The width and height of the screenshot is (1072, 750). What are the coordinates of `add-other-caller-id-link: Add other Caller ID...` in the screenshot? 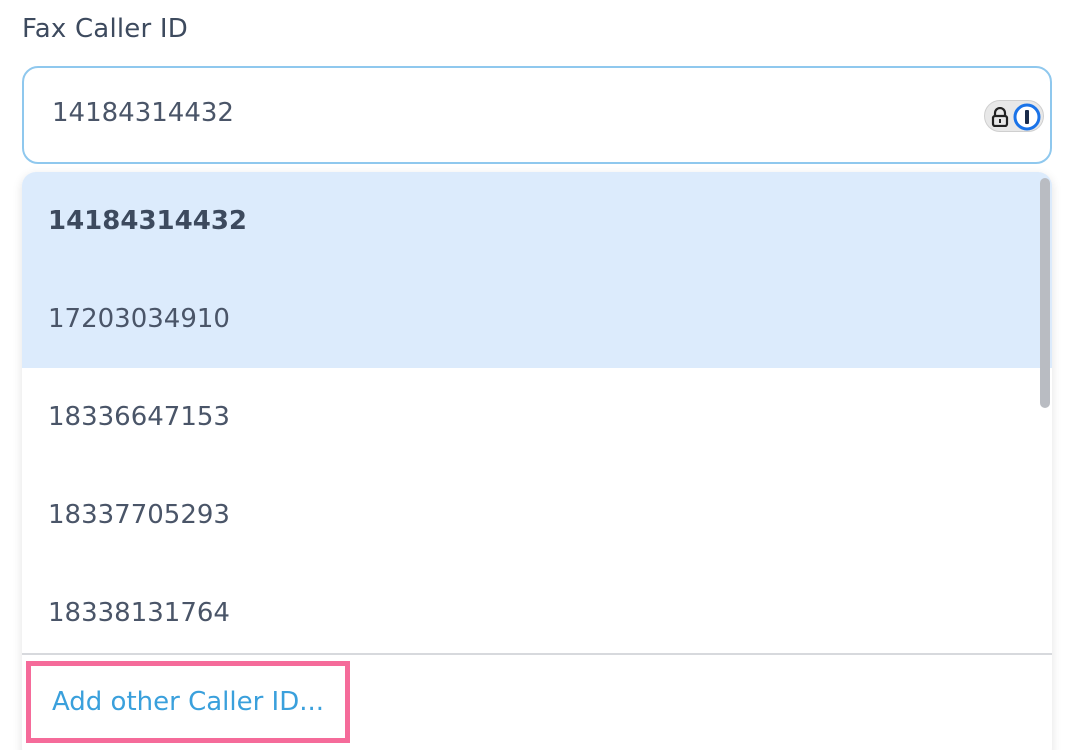 It's located at (188, 702).